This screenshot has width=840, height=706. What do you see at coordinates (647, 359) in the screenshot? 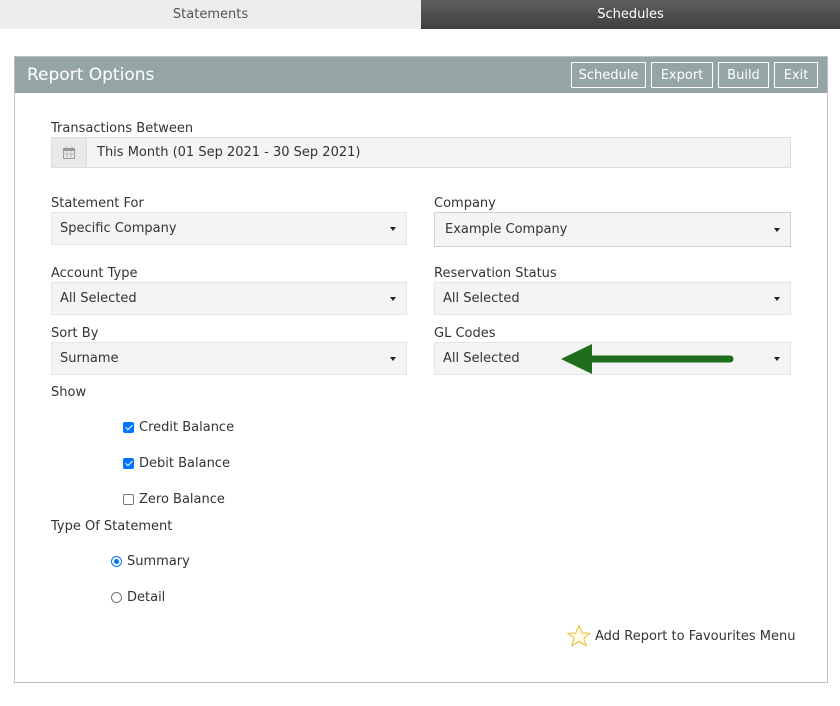
I see `annotation-arrow-icon` at bounding box center [647, 359].